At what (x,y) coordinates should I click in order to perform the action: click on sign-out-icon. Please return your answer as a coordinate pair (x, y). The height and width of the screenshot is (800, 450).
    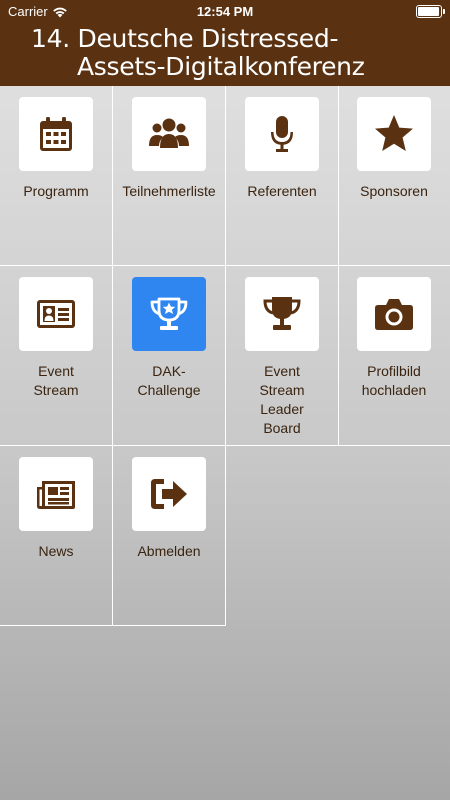
    Looking at the image, I should click on (169, 494).